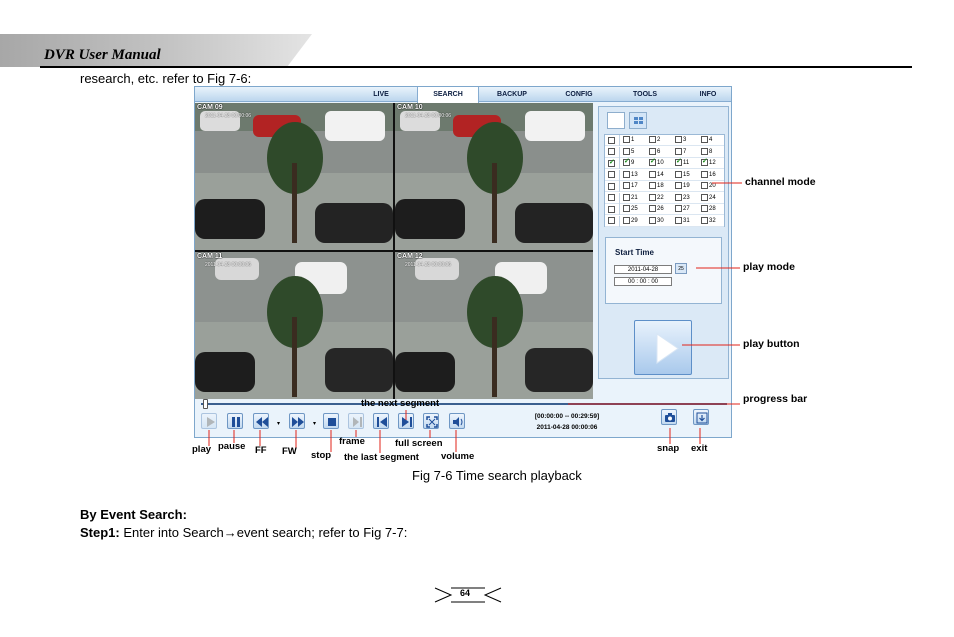  What do you see at coordinates (235, 421) in the screenshot?
I see `pause-button` at bounding box center [235, 421].